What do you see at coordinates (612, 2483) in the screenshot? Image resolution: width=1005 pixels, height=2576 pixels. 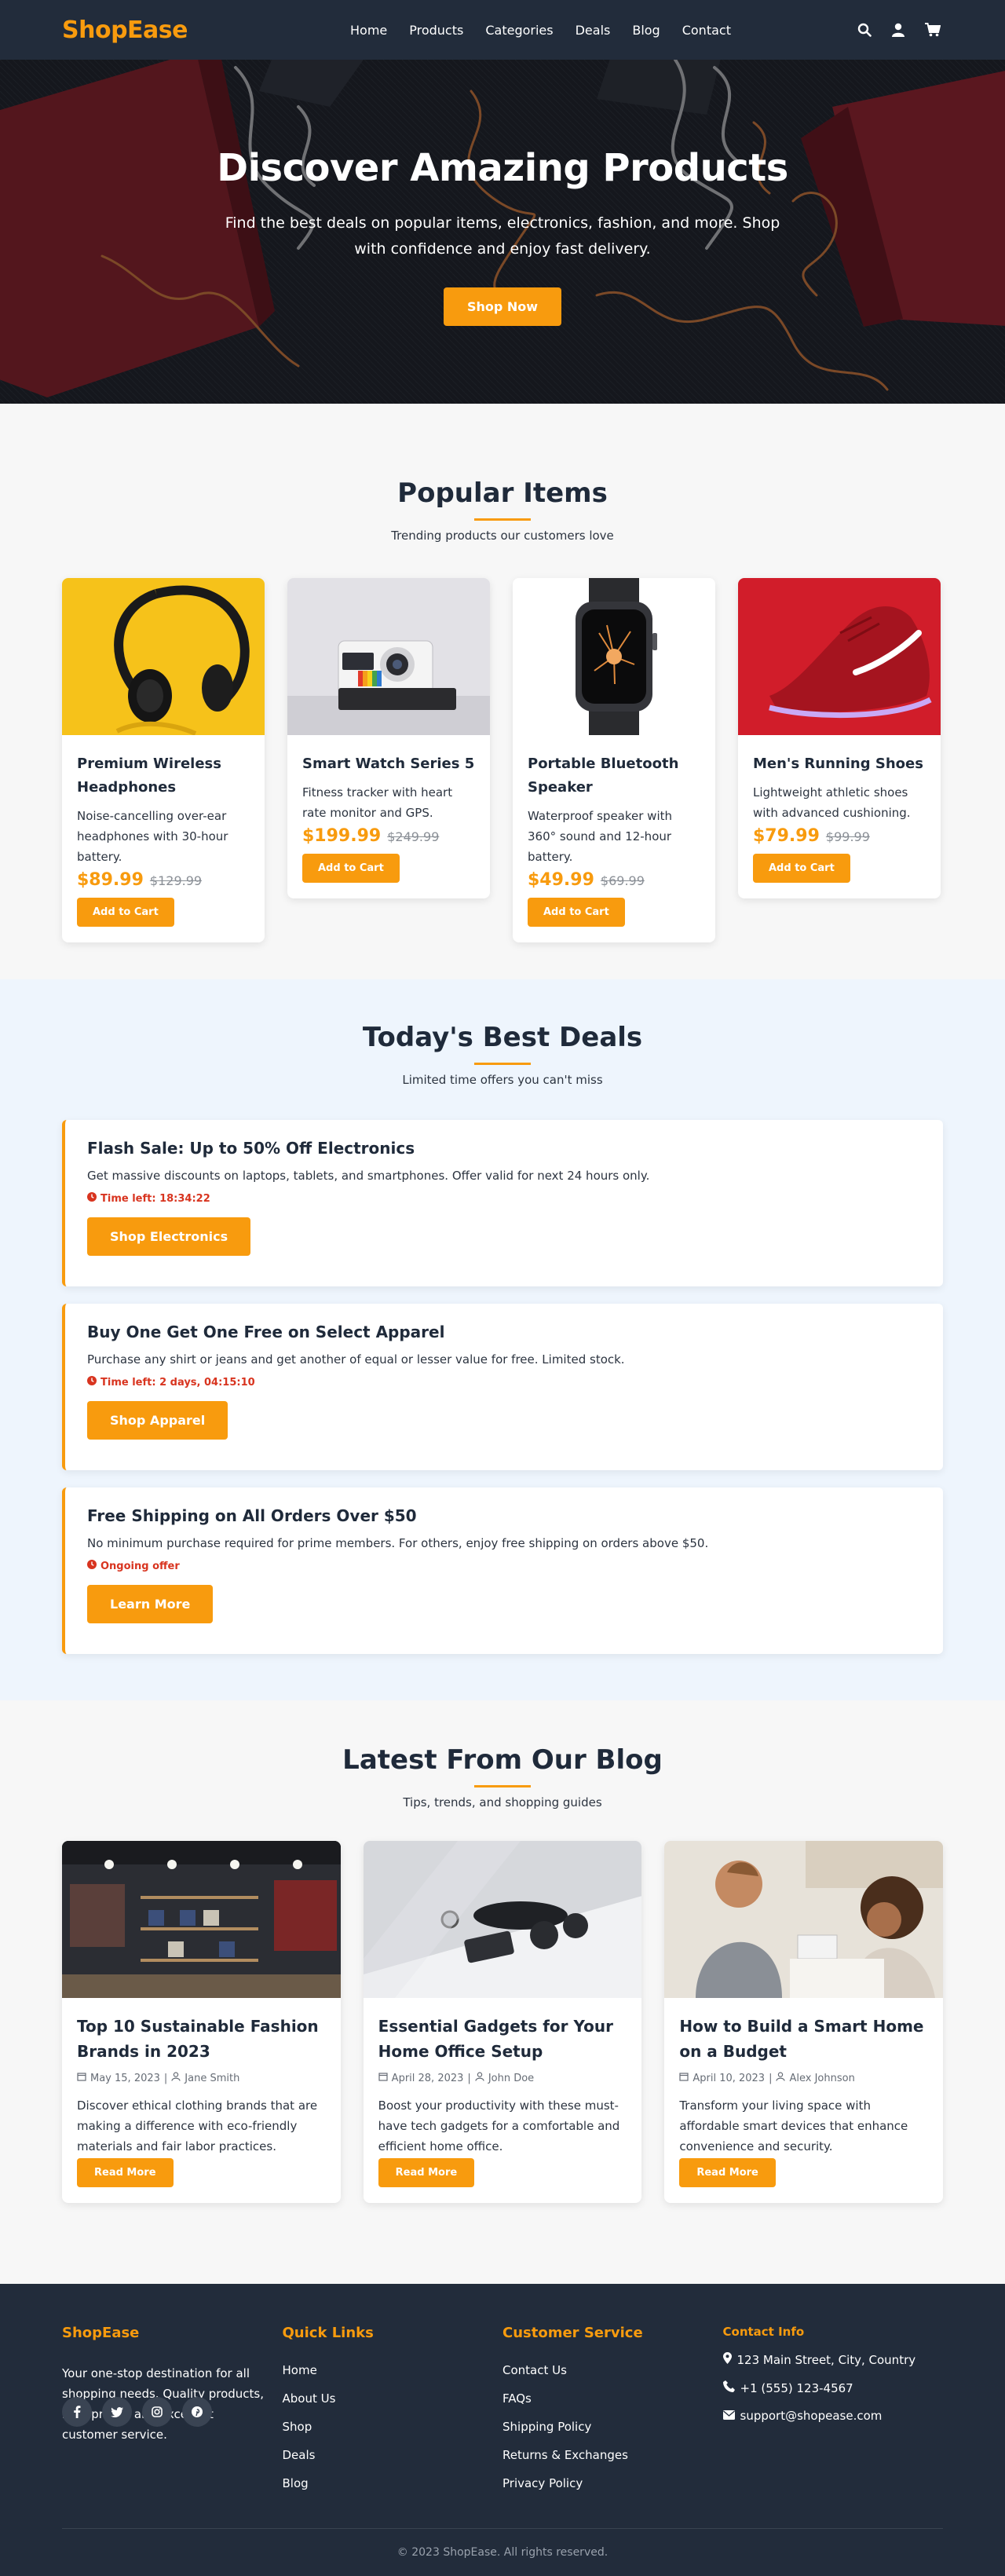 I see `footer-link-privacy: Privacy Policy` at bounding box center [612, 2483].